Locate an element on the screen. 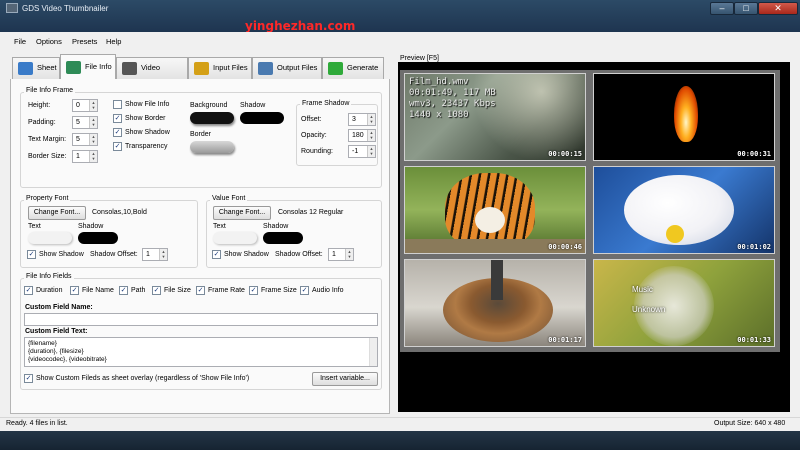 Image resolution: width=800 pixels, height=450 pixels. timecode-5: 00:01:17 is located at coordinates (565, 340).